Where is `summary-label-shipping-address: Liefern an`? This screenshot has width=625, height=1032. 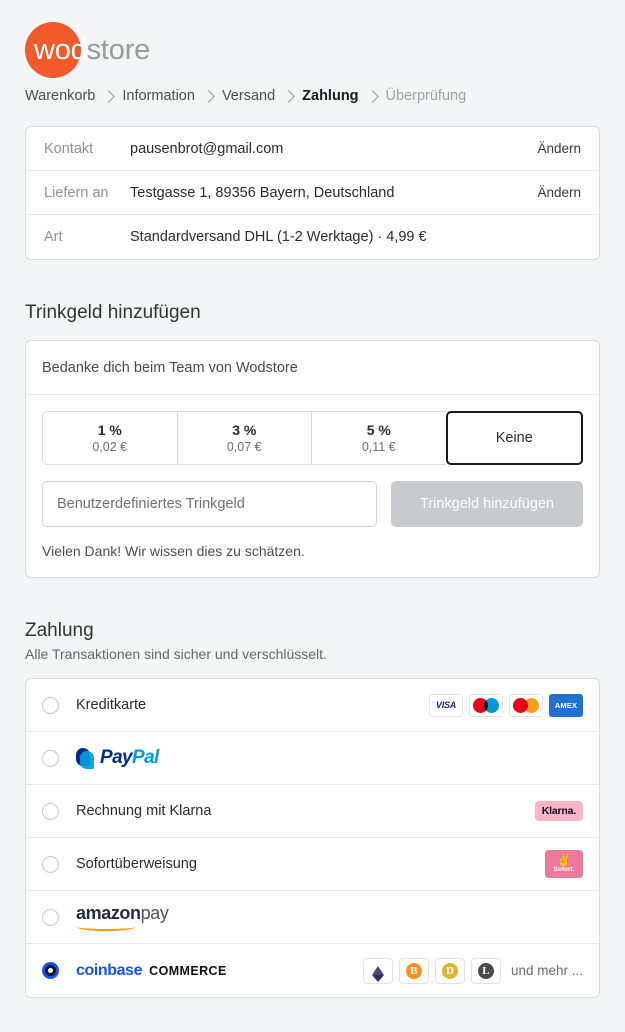
summary-label-shipping-address: Liefern an is located at coordinates (76, 192).